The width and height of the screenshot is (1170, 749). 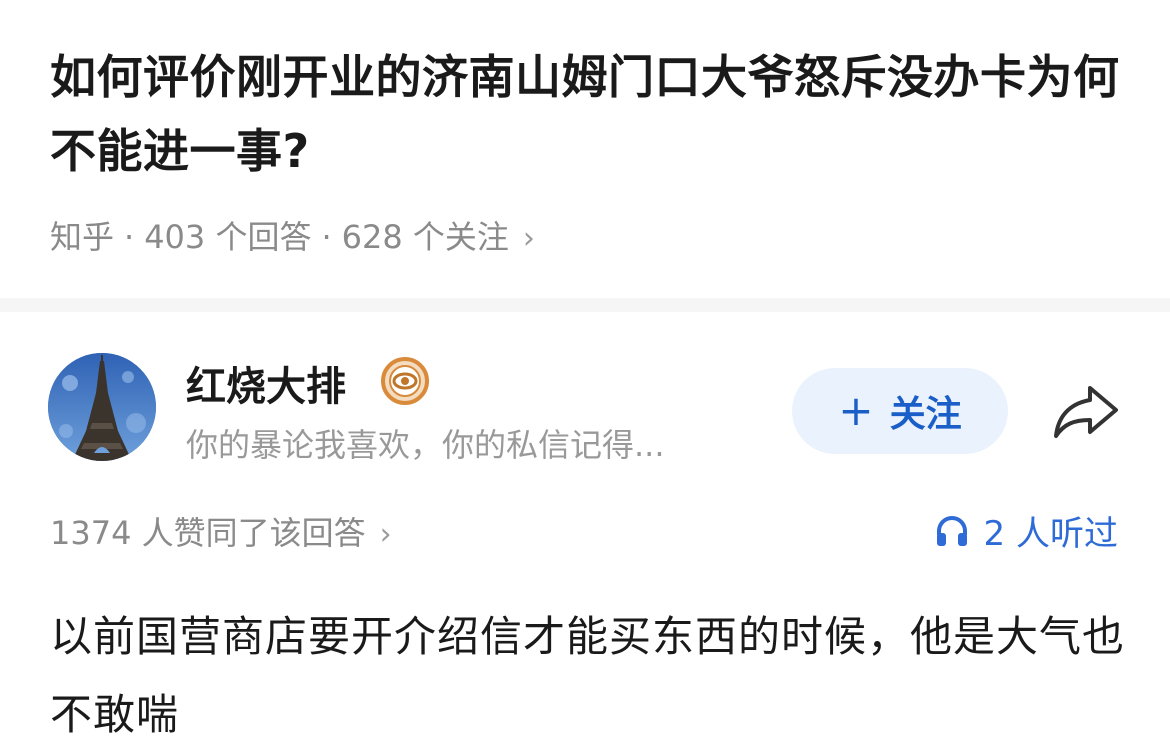 I want to click on headphone-icon, so click(x=951, y=530).